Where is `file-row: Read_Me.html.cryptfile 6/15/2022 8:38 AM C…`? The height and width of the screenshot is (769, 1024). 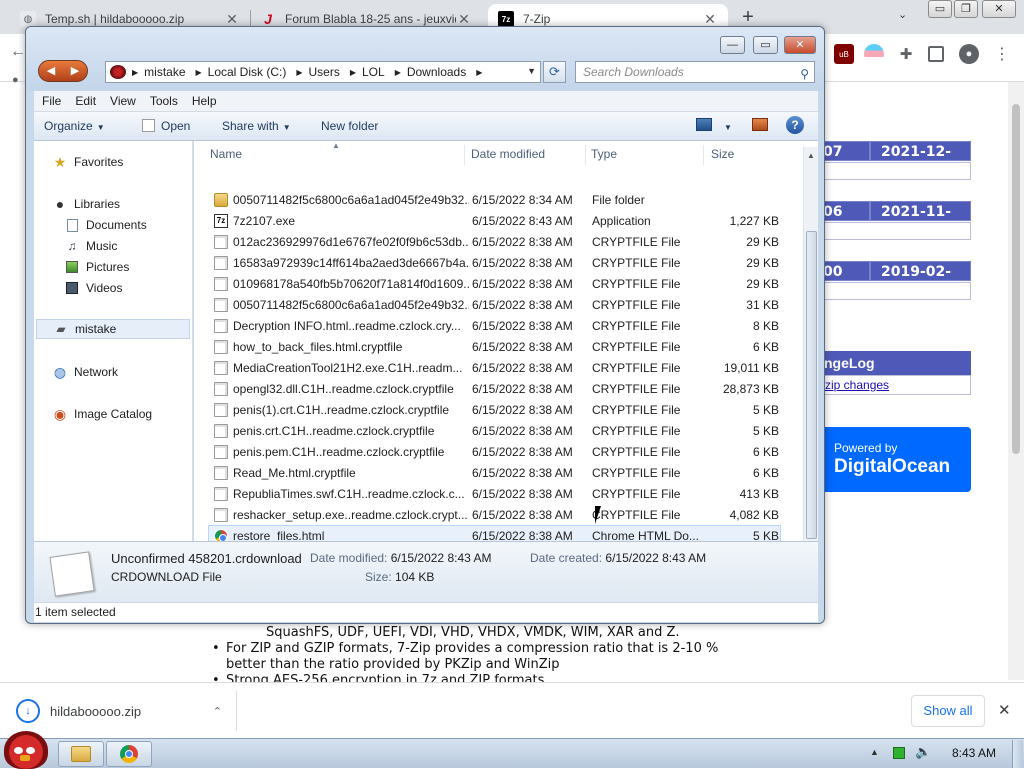
file-row: Read_Me.html.cryptfile 6/15/2022 8:38 AM C… is located at coordinates (494, 472).